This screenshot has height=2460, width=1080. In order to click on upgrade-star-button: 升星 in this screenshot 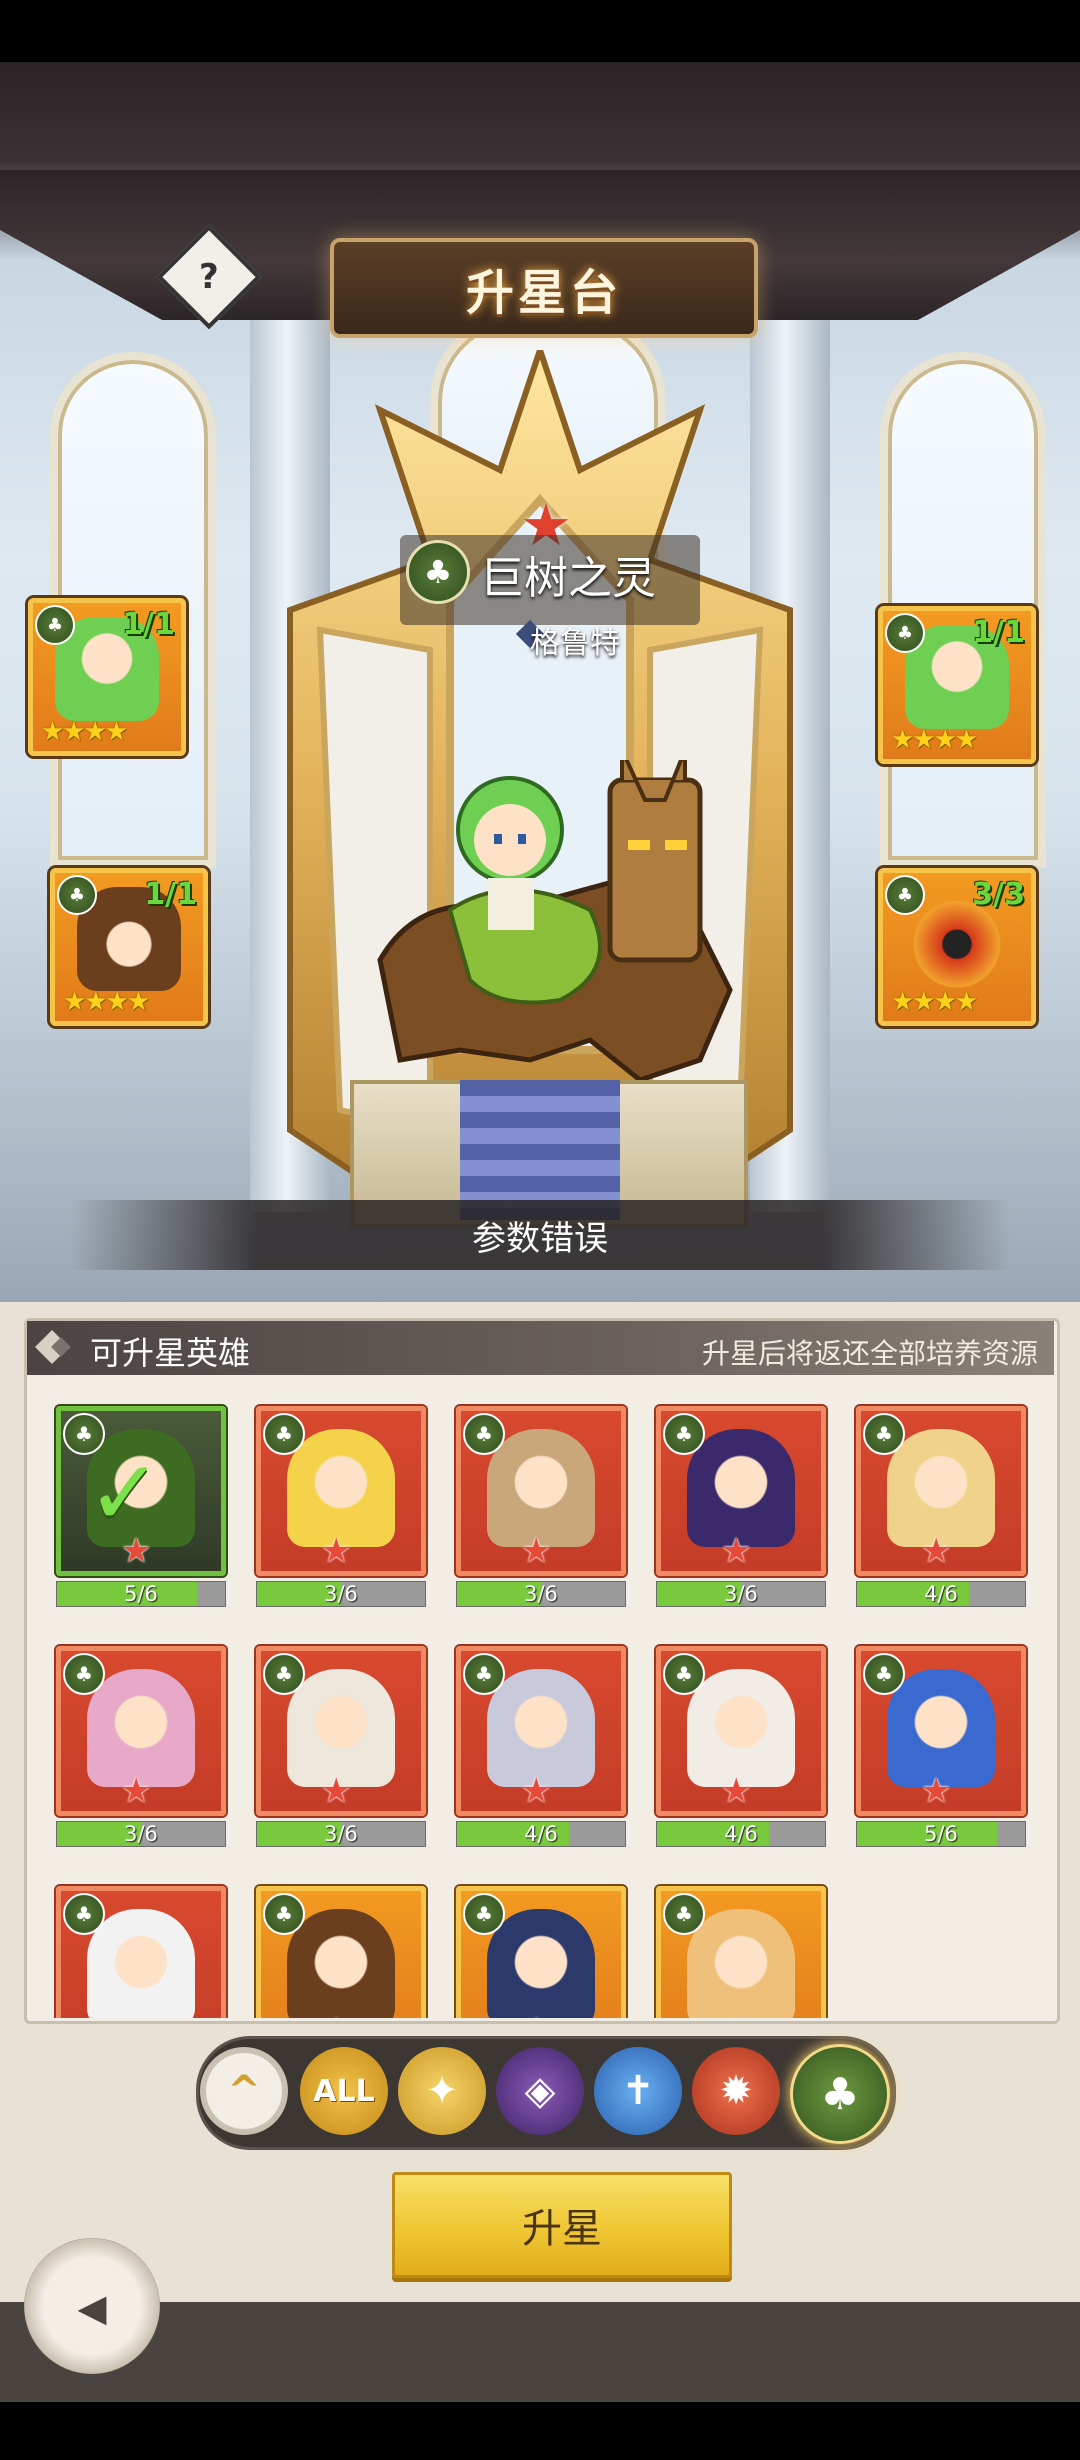, I will do `click(562, 2225)`.